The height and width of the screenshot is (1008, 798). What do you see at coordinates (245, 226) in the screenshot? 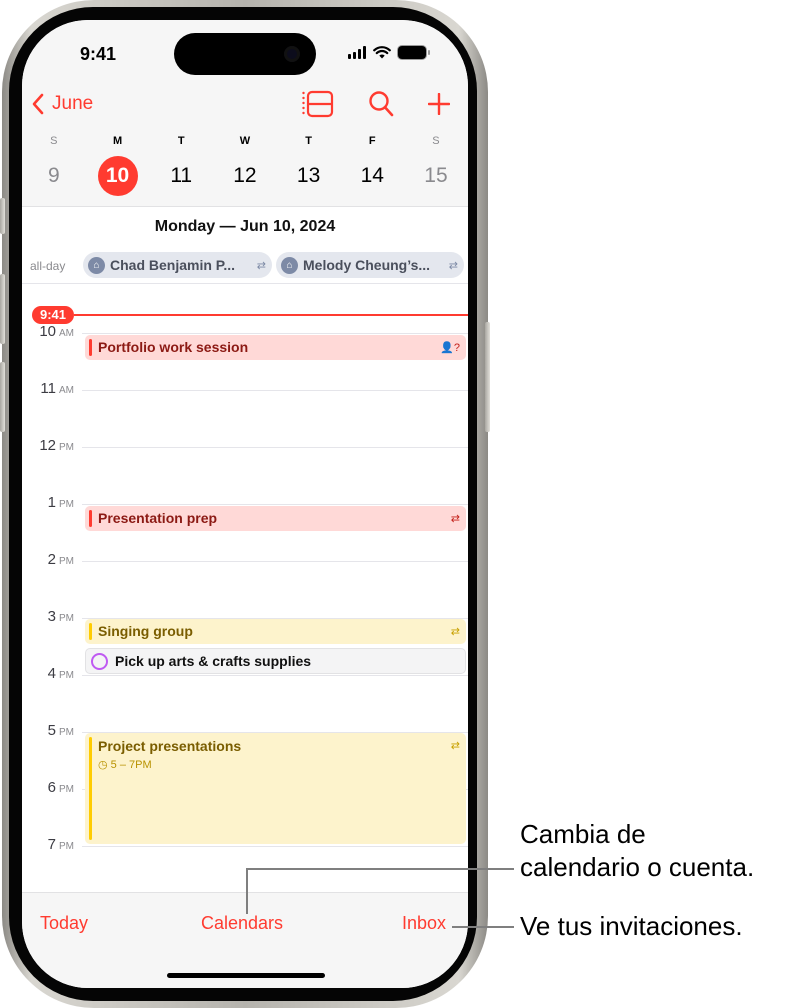
I see `selected-date-title: Monday — Jun 10, 2024` at bounding box center [245, 226].